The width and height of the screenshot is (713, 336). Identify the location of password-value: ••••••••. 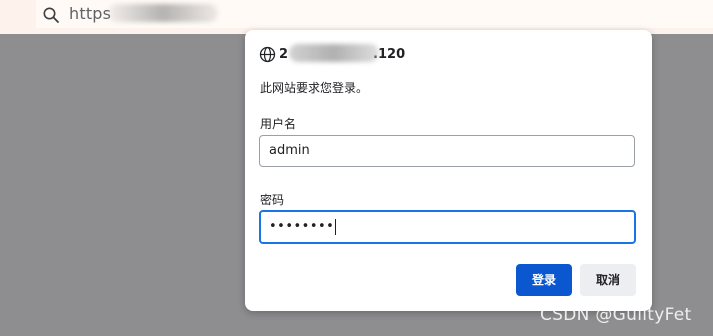
(302, 226).